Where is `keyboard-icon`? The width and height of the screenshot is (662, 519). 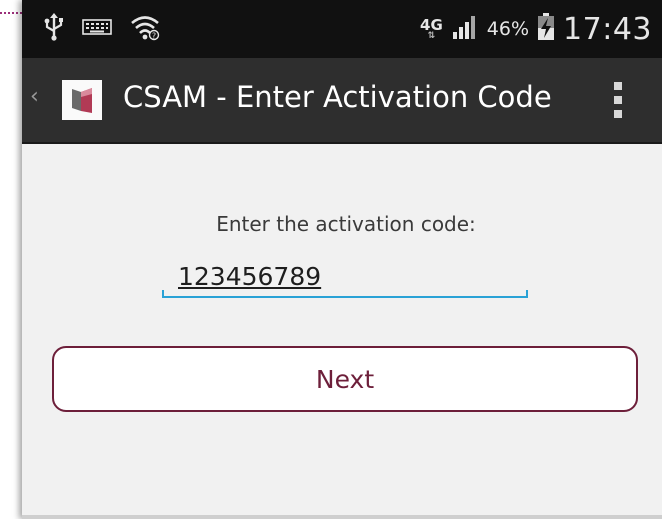
keyboard-icon is located at coordinates (97, 29).